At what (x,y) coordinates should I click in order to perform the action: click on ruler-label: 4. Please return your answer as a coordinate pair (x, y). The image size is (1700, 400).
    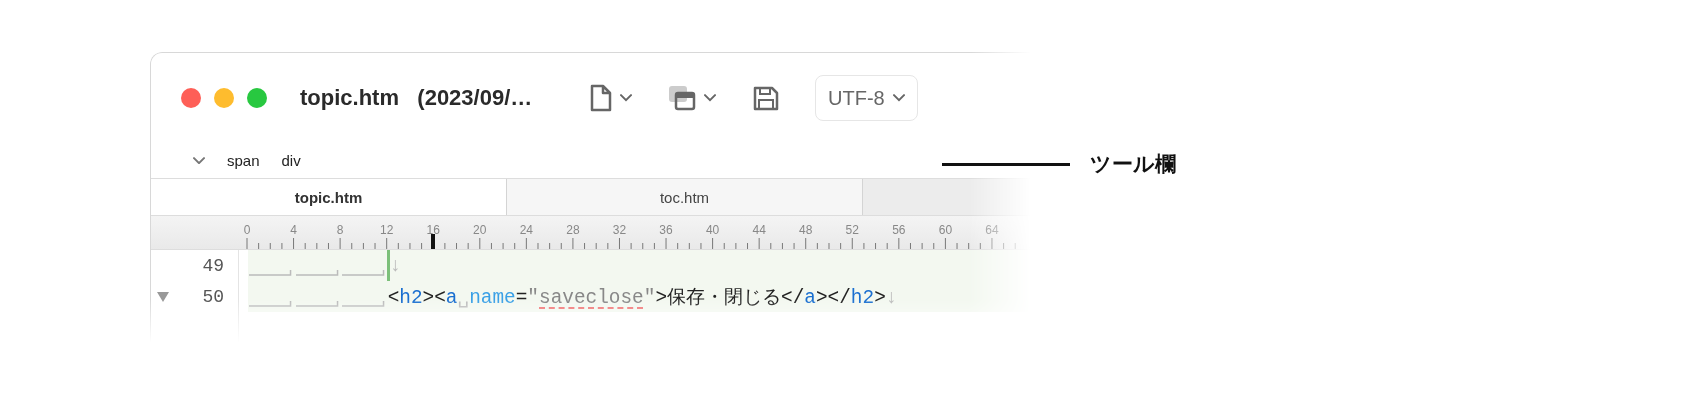
    Looking at the image, I should click on (293, 230).